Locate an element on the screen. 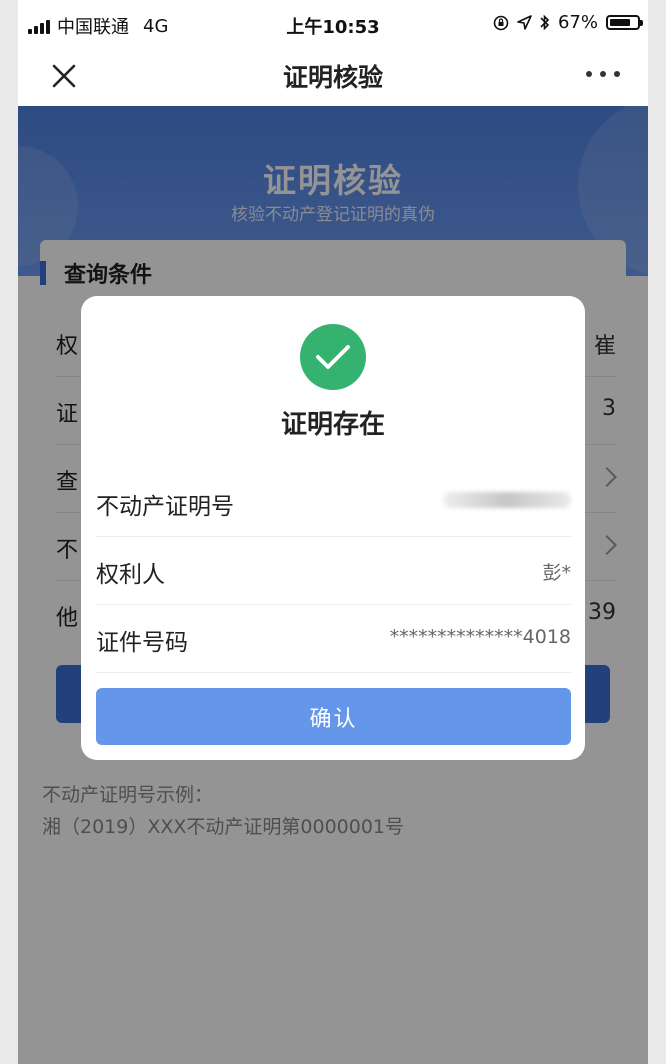 Image resolution: width=666 pixels, height=1064 pixels. dialog-row-id-number: 证件号码 **************4018 is located at coordinates (333, 638).